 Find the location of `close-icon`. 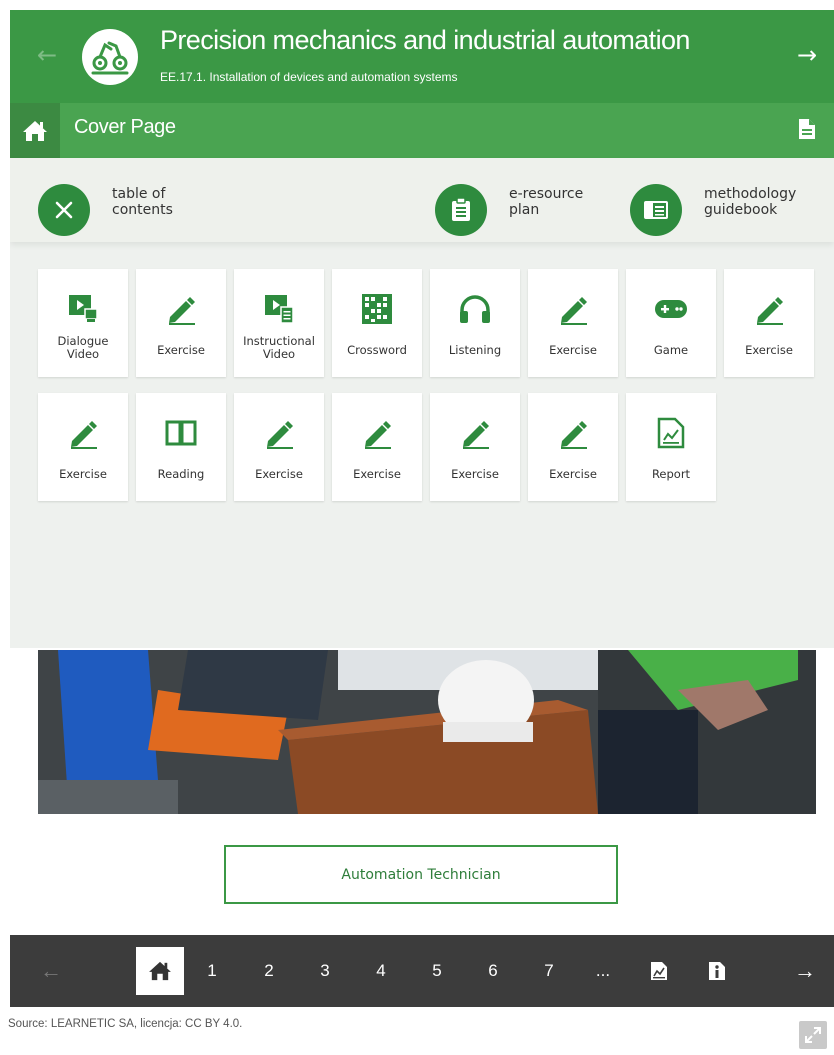

close-icon is located at coordinates (64, 210).